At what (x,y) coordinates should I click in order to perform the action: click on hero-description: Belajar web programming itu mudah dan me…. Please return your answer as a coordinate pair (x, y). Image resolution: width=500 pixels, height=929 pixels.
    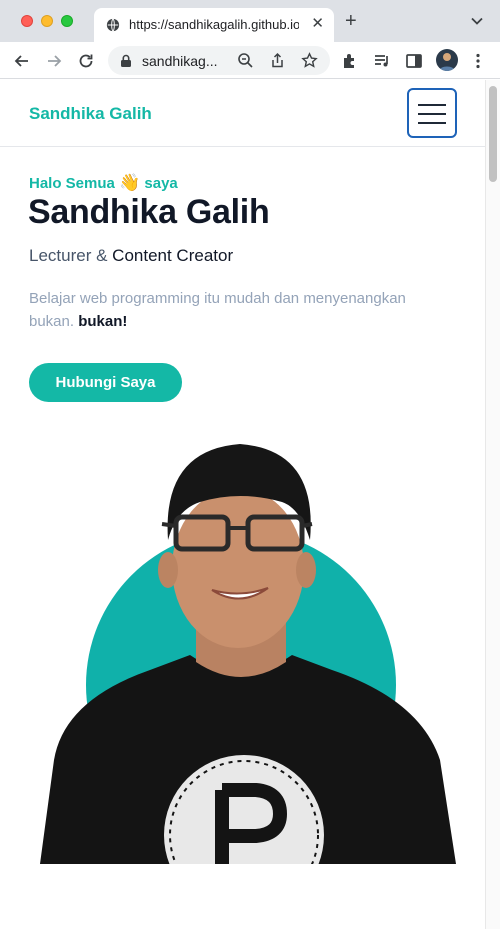
    Looking at the image, I should click on (239, 310).